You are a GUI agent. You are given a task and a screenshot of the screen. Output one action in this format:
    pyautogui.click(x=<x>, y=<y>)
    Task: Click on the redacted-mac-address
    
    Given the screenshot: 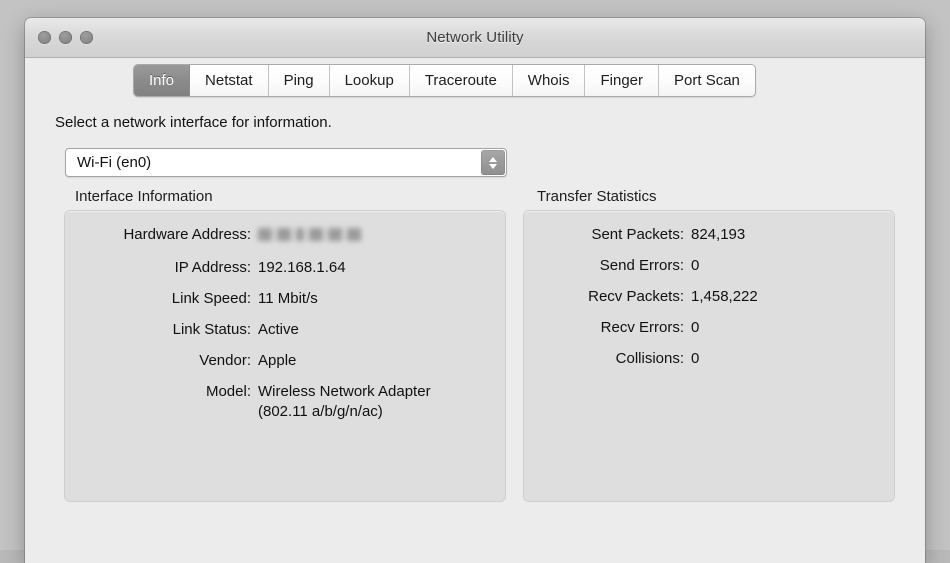 What is the action you would take?
    pyautogui.click(x=339, y=234)
    